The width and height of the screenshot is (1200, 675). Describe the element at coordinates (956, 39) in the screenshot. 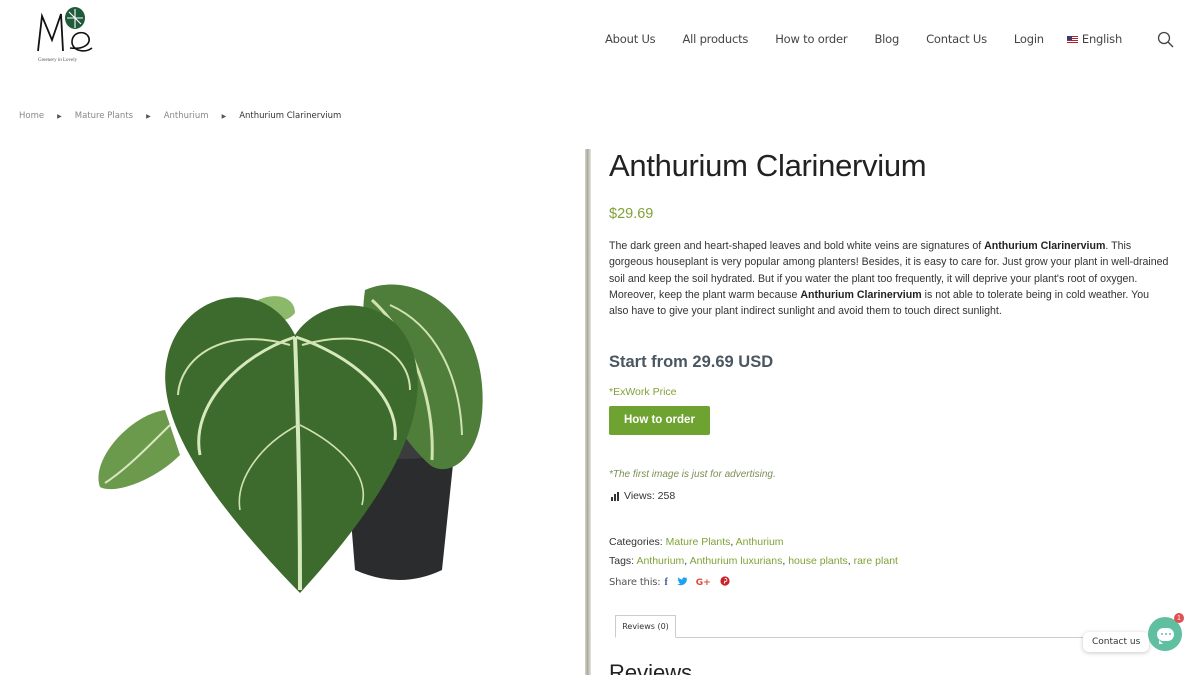

I see `nav-contact-us: Contact Us` at that location.